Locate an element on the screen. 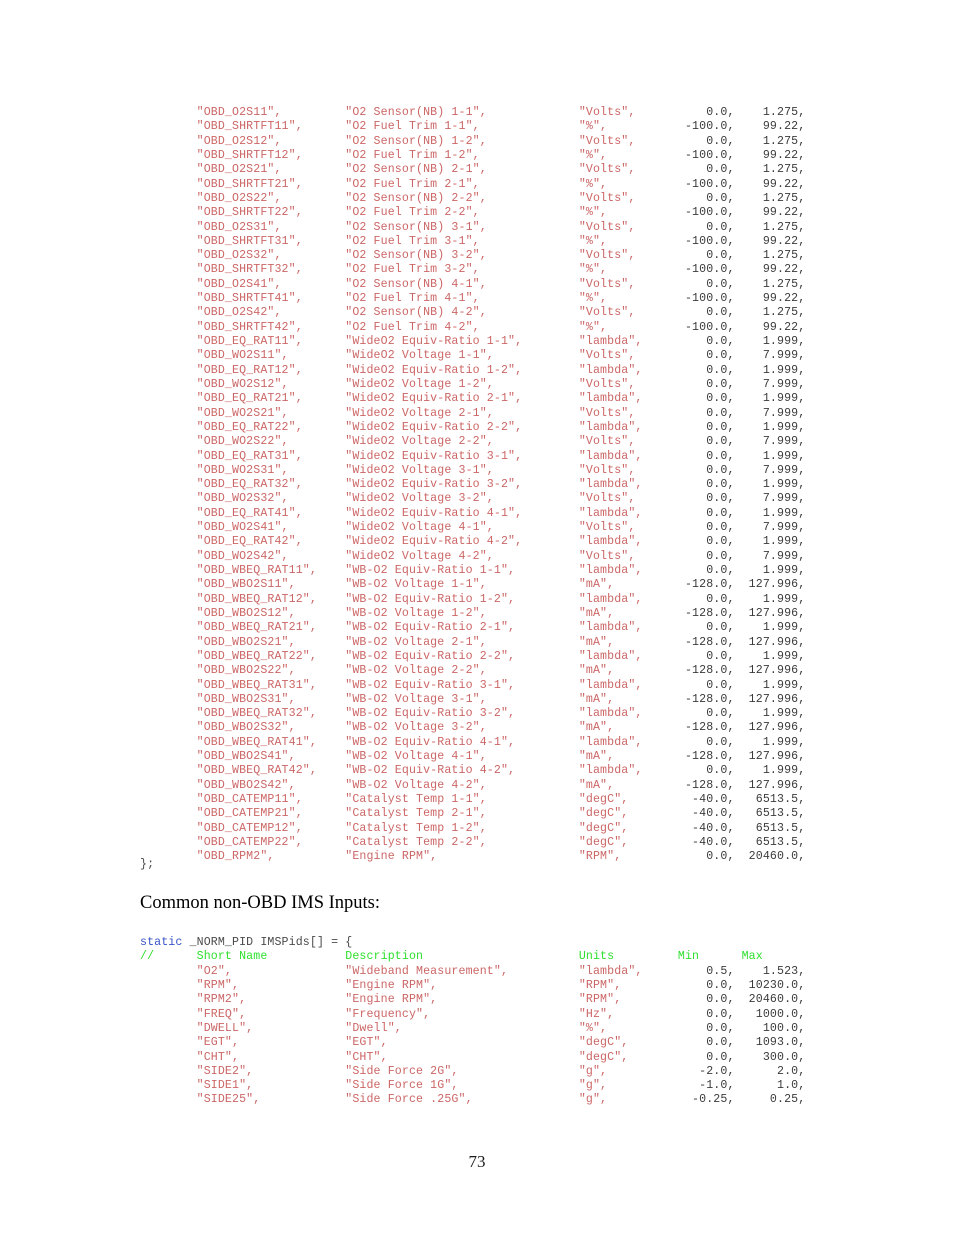  pid-short-name: "FREQ", is located at coordinates (271, 1014).